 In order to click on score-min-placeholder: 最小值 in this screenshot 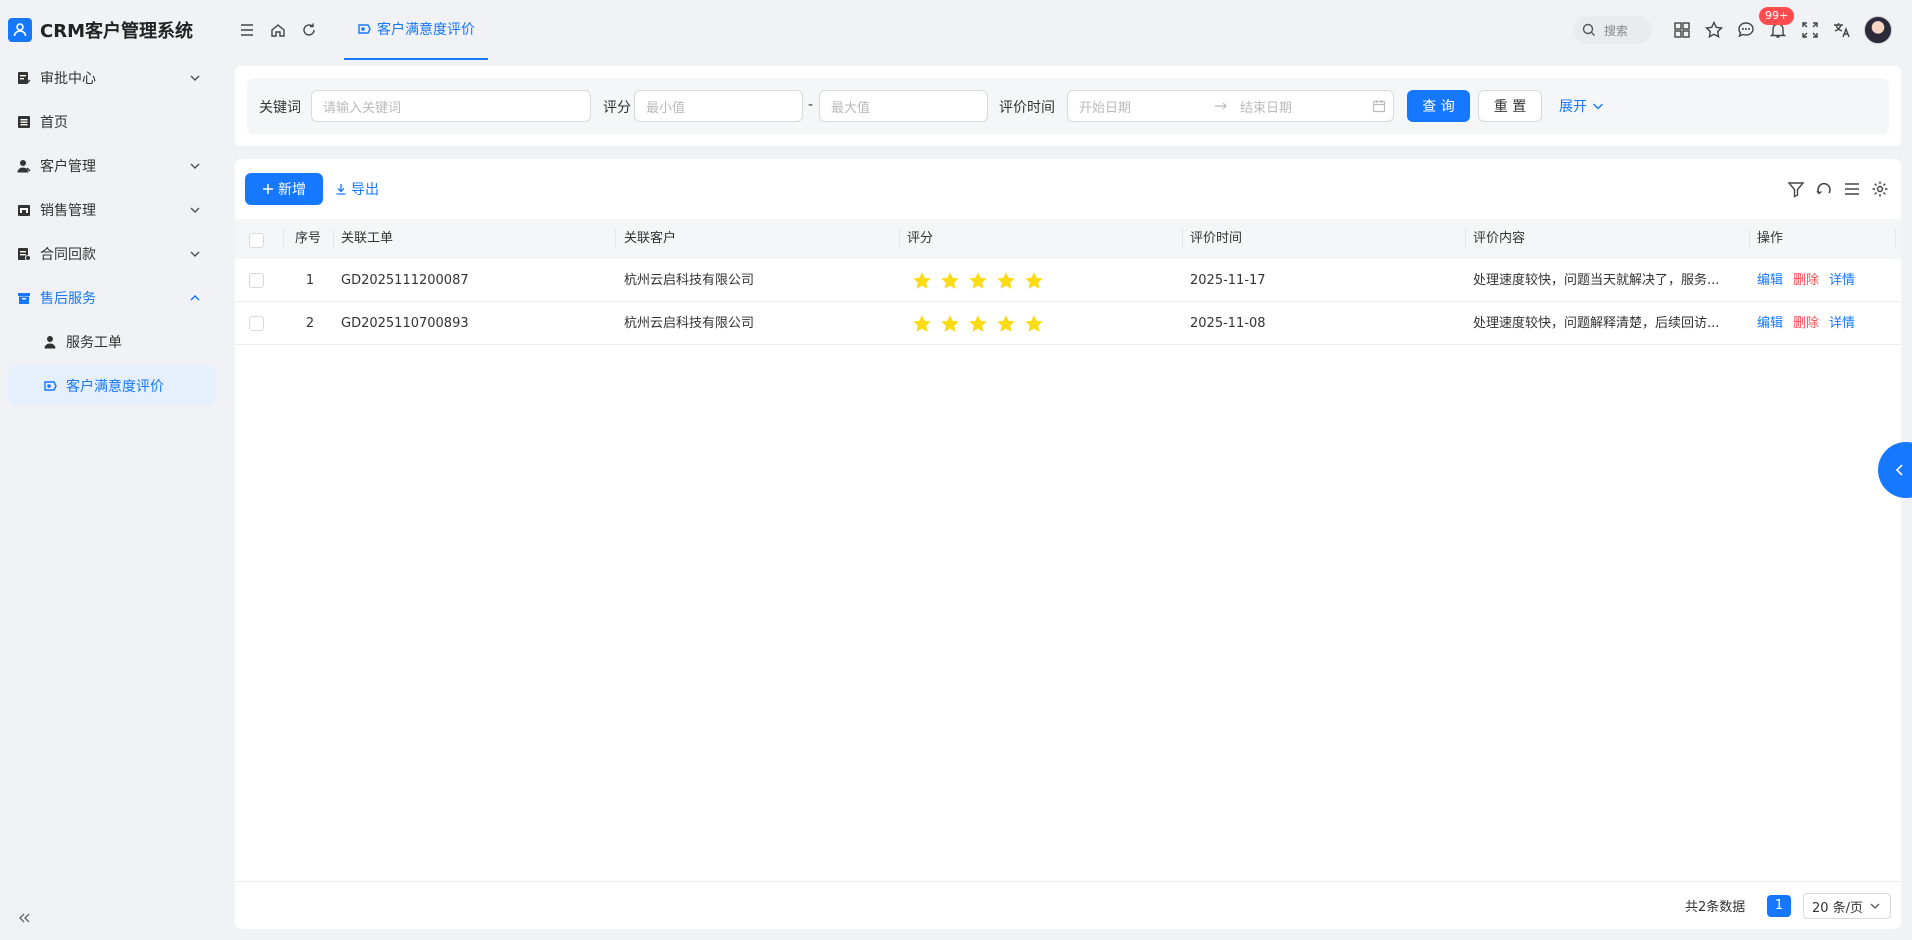, I will do `click(666, 108)`.